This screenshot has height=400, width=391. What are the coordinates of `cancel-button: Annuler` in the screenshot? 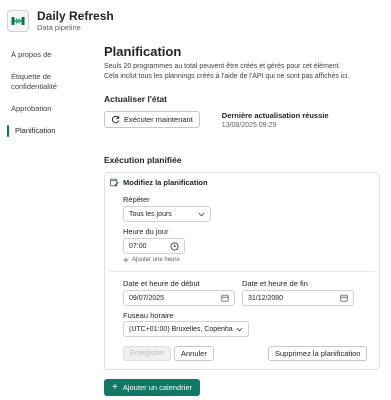 It's located at (194, 353).